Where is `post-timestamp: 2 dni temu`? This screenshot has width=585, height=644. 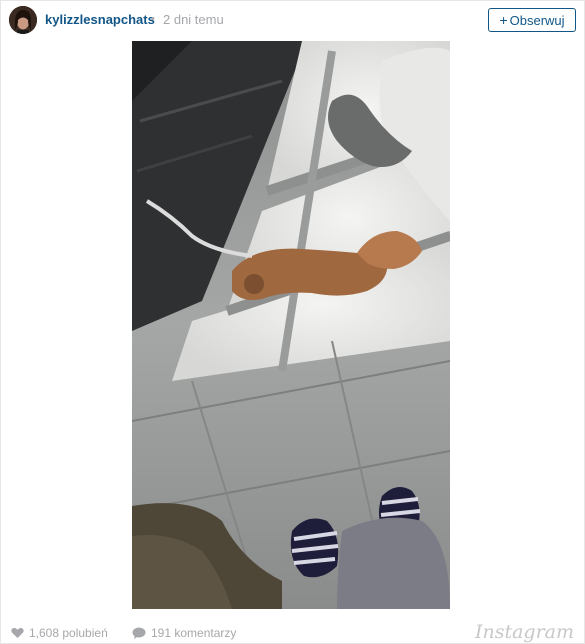
post-timestamp: 2 dni temu is located at coordinates (193, 19).